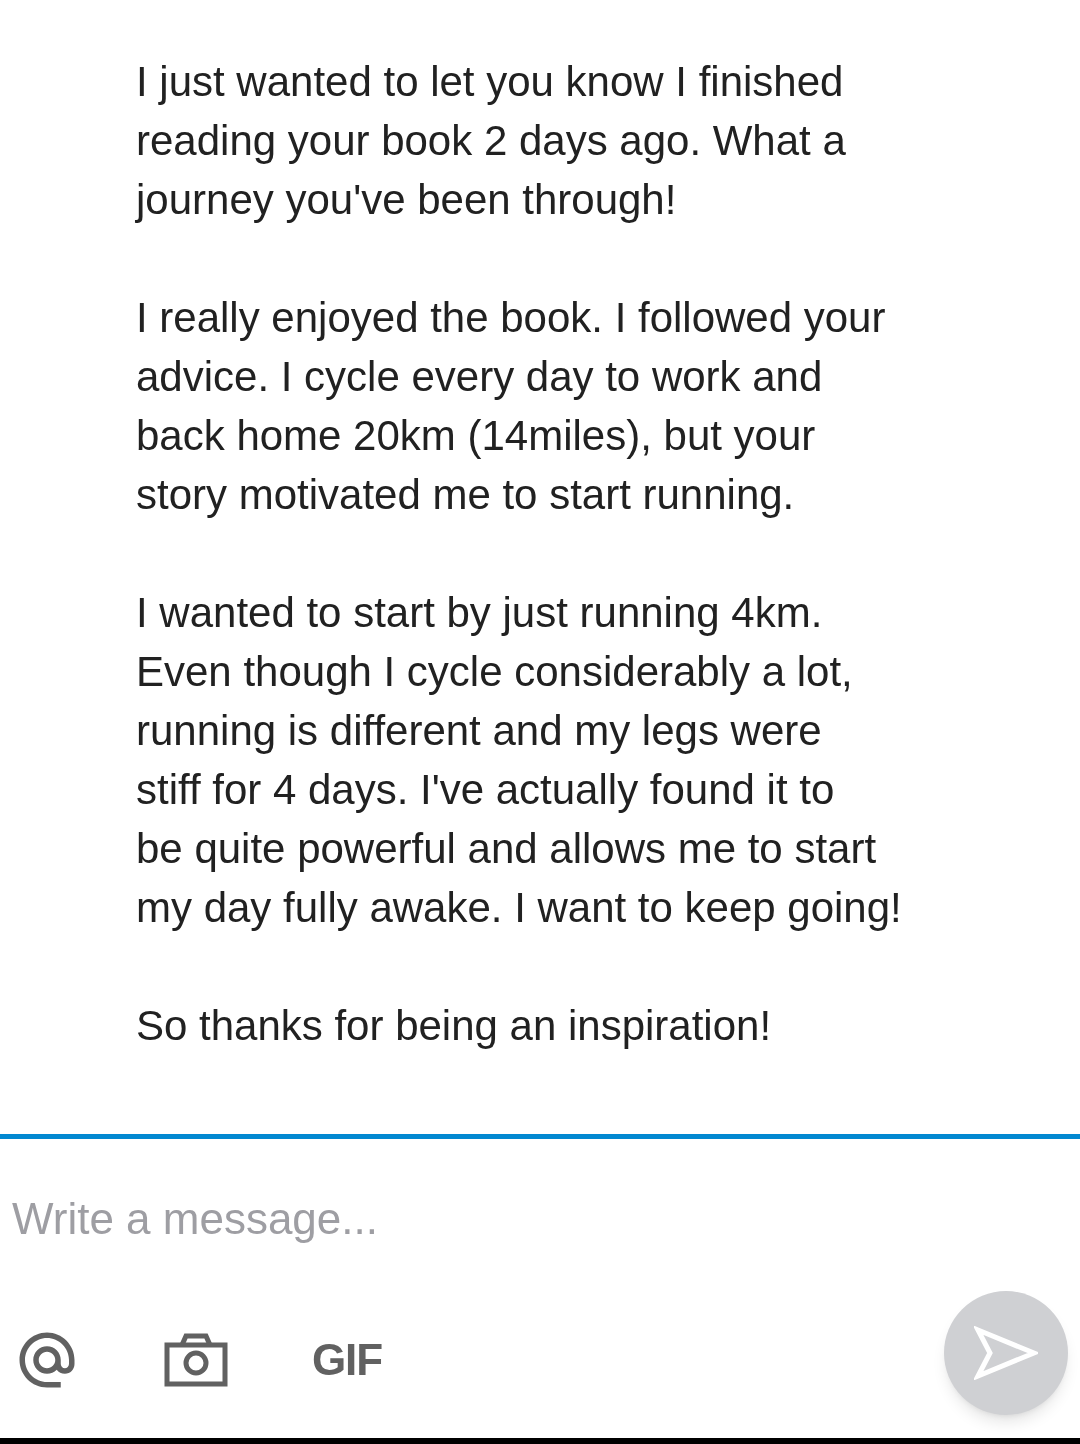 The image size is (1080, 1444). Describe the element at coordinates (454, 1026) in the screenshot. I see `message-paragraph: So thanks for being an inspiration!` at that location.